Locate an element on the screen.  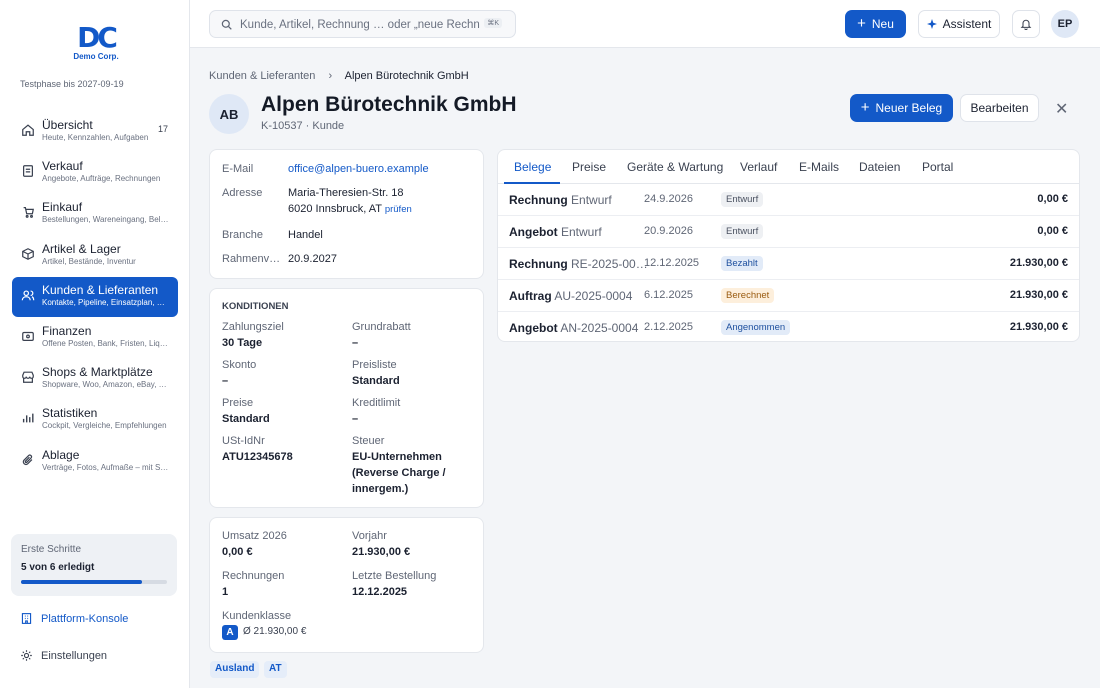
sidebar-item-sub: Shopware, Woo, Amazon, eBay, Kaufland is located at coordinates (106, 385).